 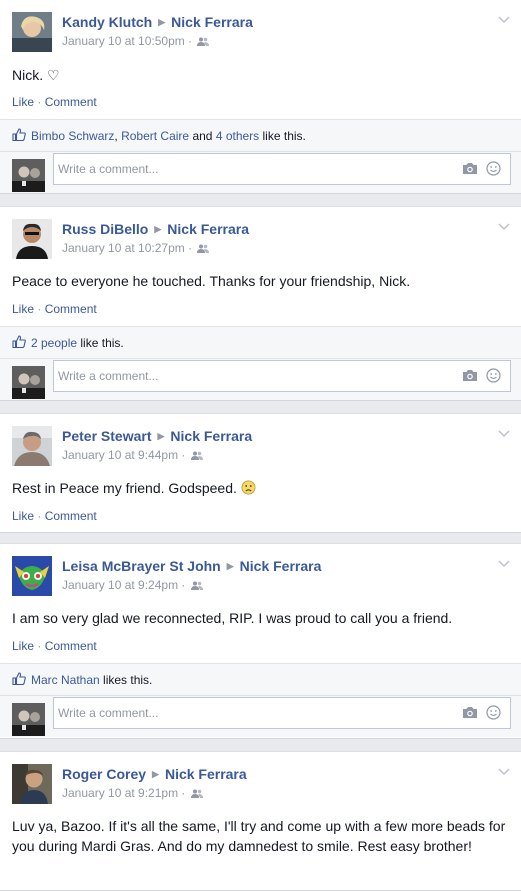 I want to click on liker-link: Bimbo Schwarz, so click(x=72, y=136).